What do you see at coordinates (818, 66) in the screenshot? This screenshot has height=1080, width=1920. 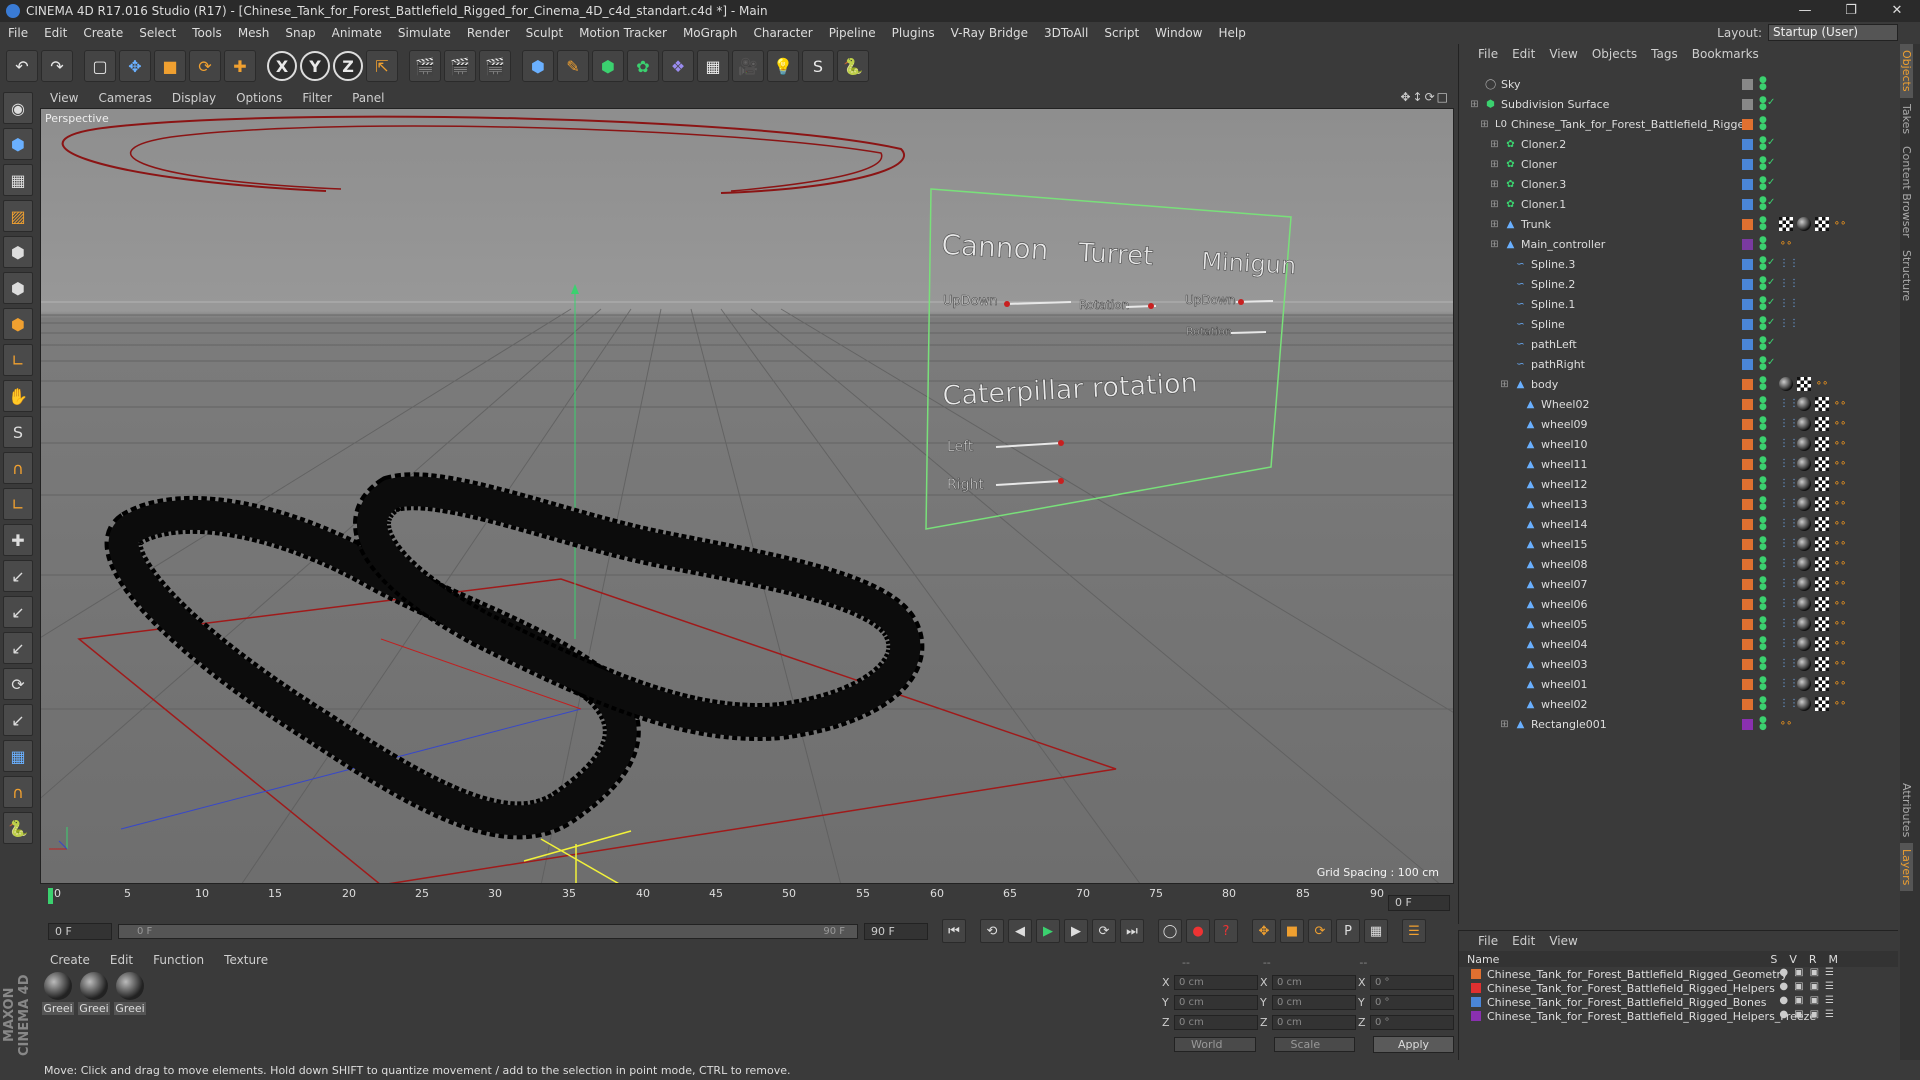 I see `sketch-toon-icon: S` at bounding box center [818, 66].